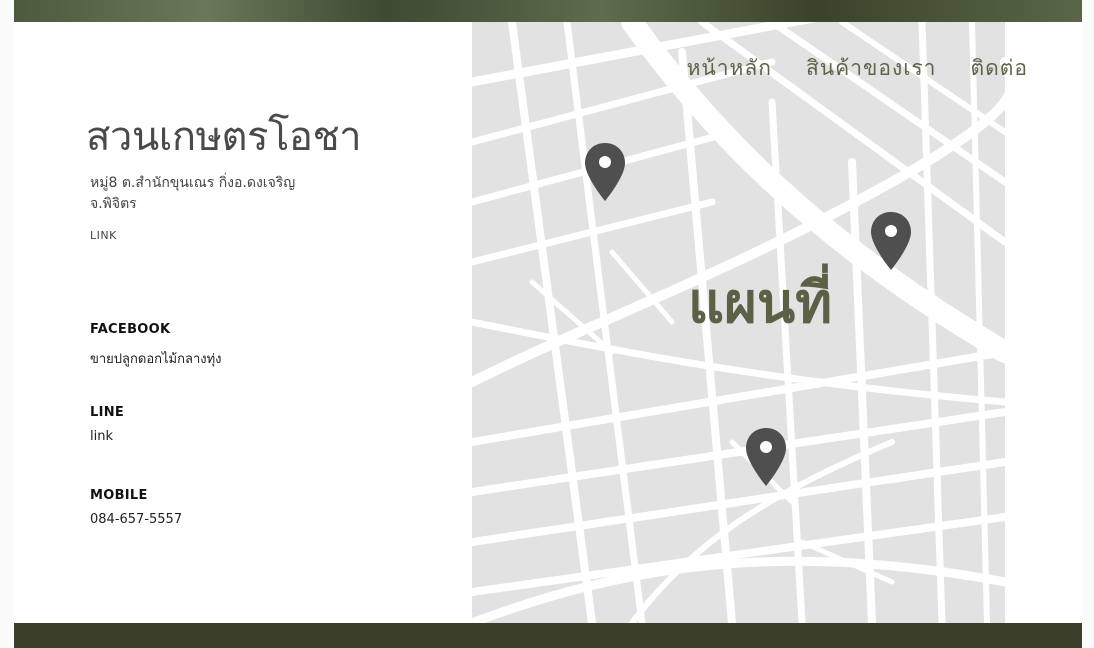  I want to click on page-margin-left, so click(7, 324).